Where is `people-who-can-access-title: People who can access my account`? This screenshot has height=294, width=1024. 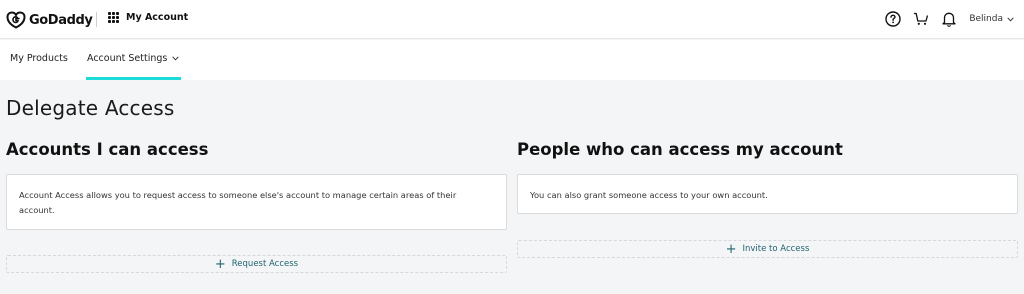 people-who-can-access-title: People who can access my account is located at coordinates (680, 149).